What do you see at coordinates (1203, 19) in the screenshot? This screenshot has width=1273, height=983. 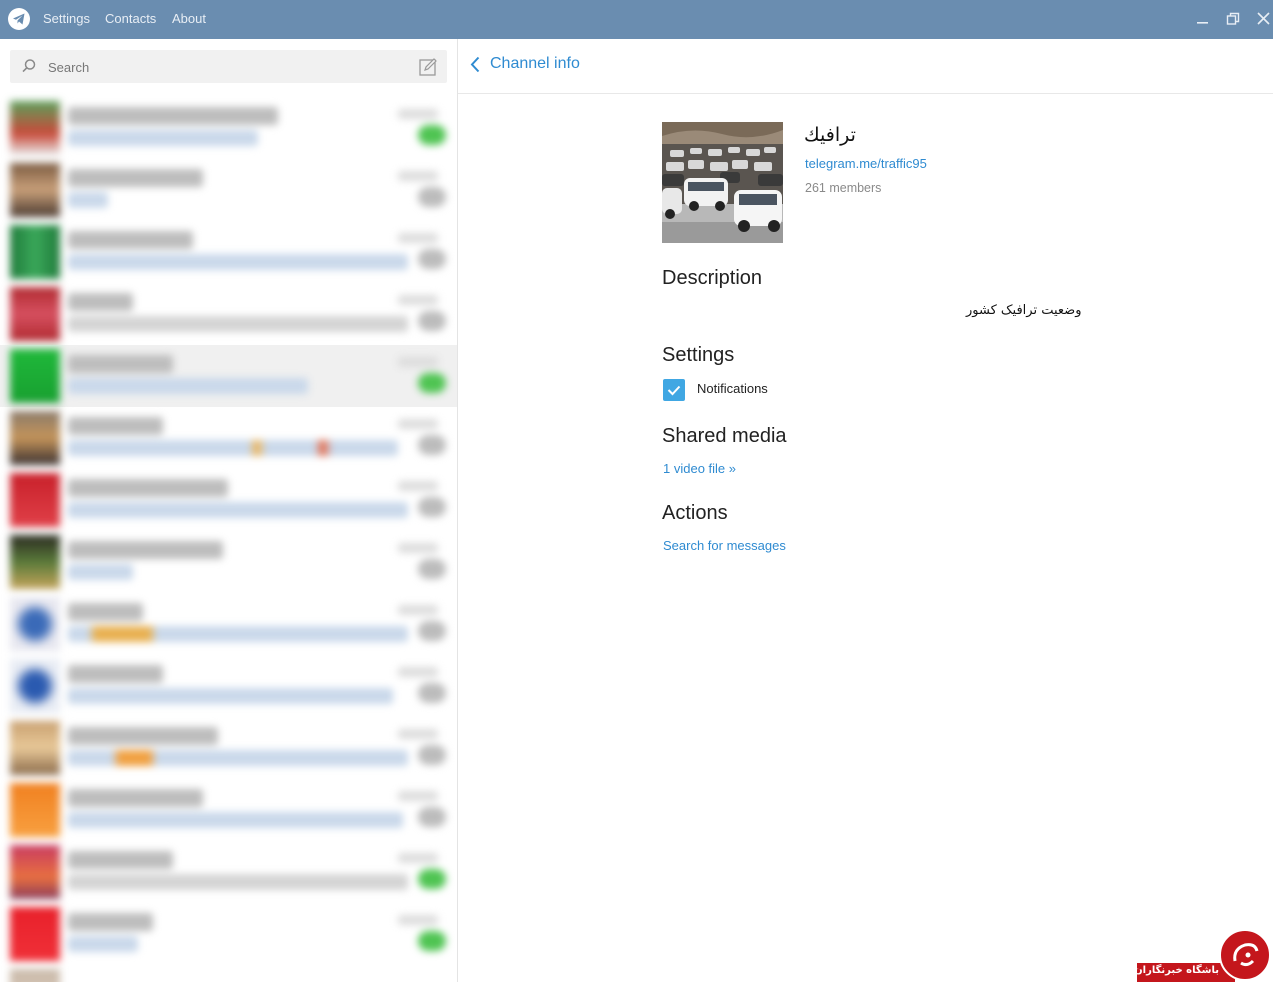 I see `minimize-icon` at bounding box center [1203, 19].